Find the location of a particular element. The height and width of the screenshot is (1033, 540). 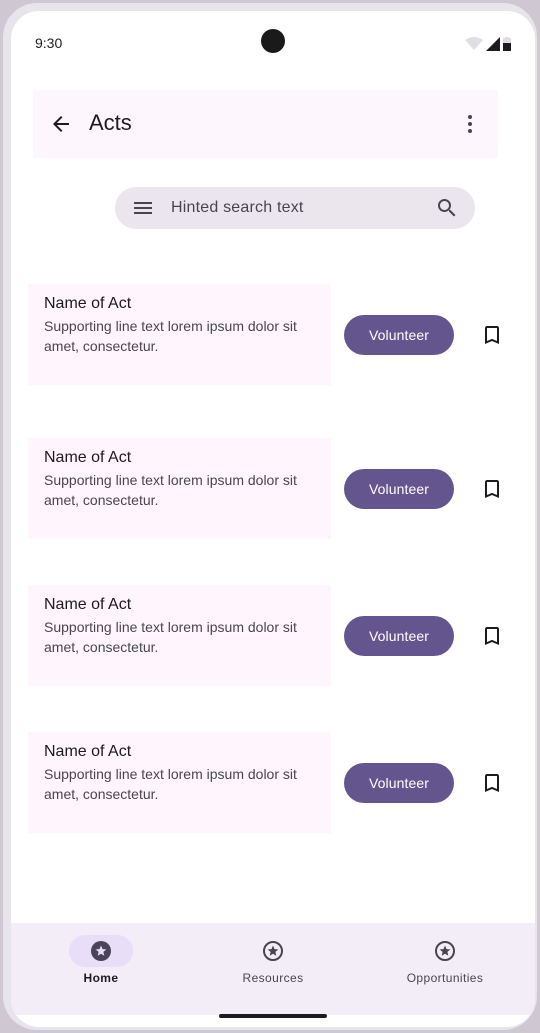

more-vert-icon is located at coordinates (470, 124).